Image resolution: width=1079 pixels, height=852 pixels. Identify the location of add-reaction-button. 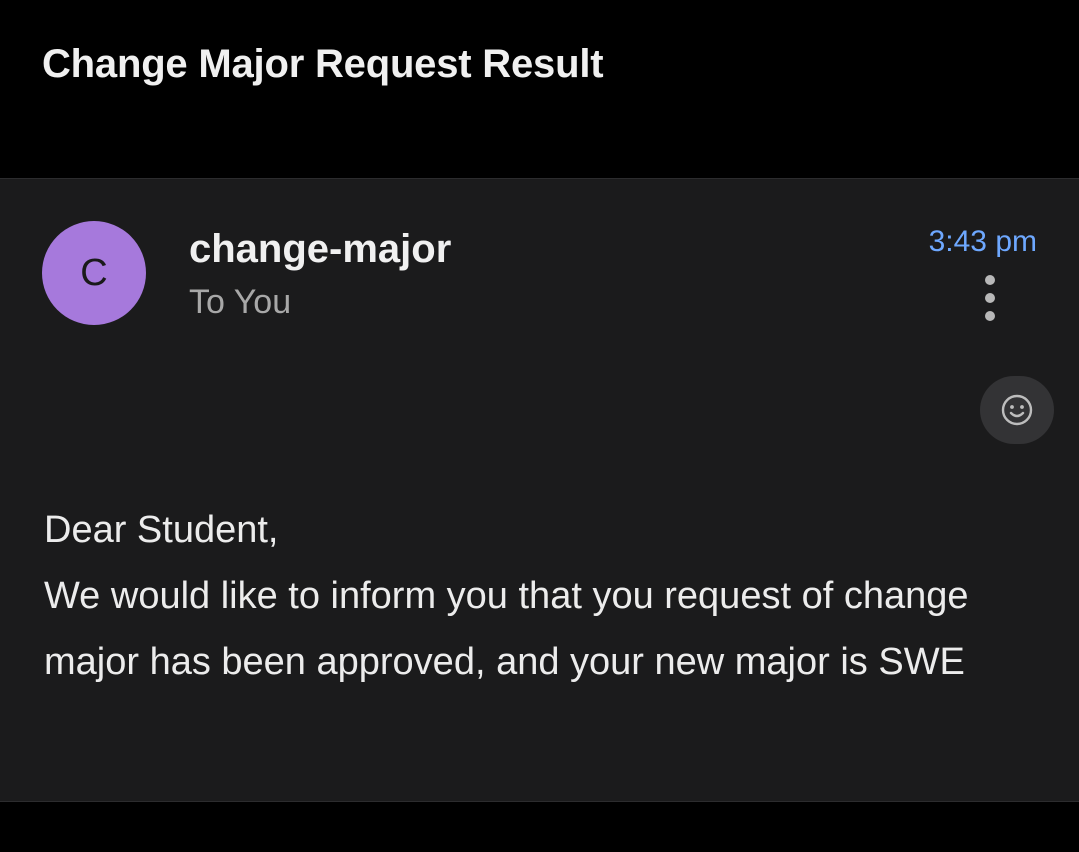
(1017, 410).